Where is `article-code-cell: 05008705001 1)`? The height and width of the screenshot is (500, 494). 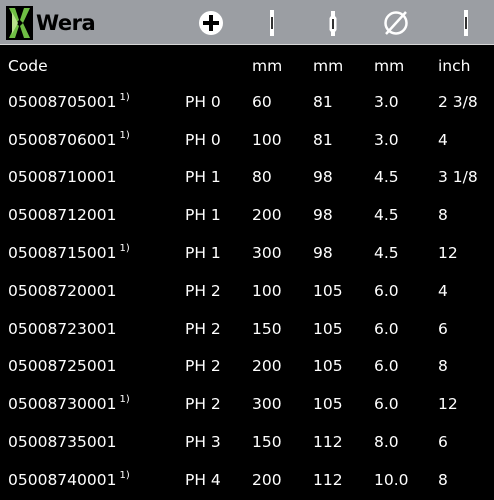 article-code-cell: 05008705001 1) is located at coordinates (69, 103).